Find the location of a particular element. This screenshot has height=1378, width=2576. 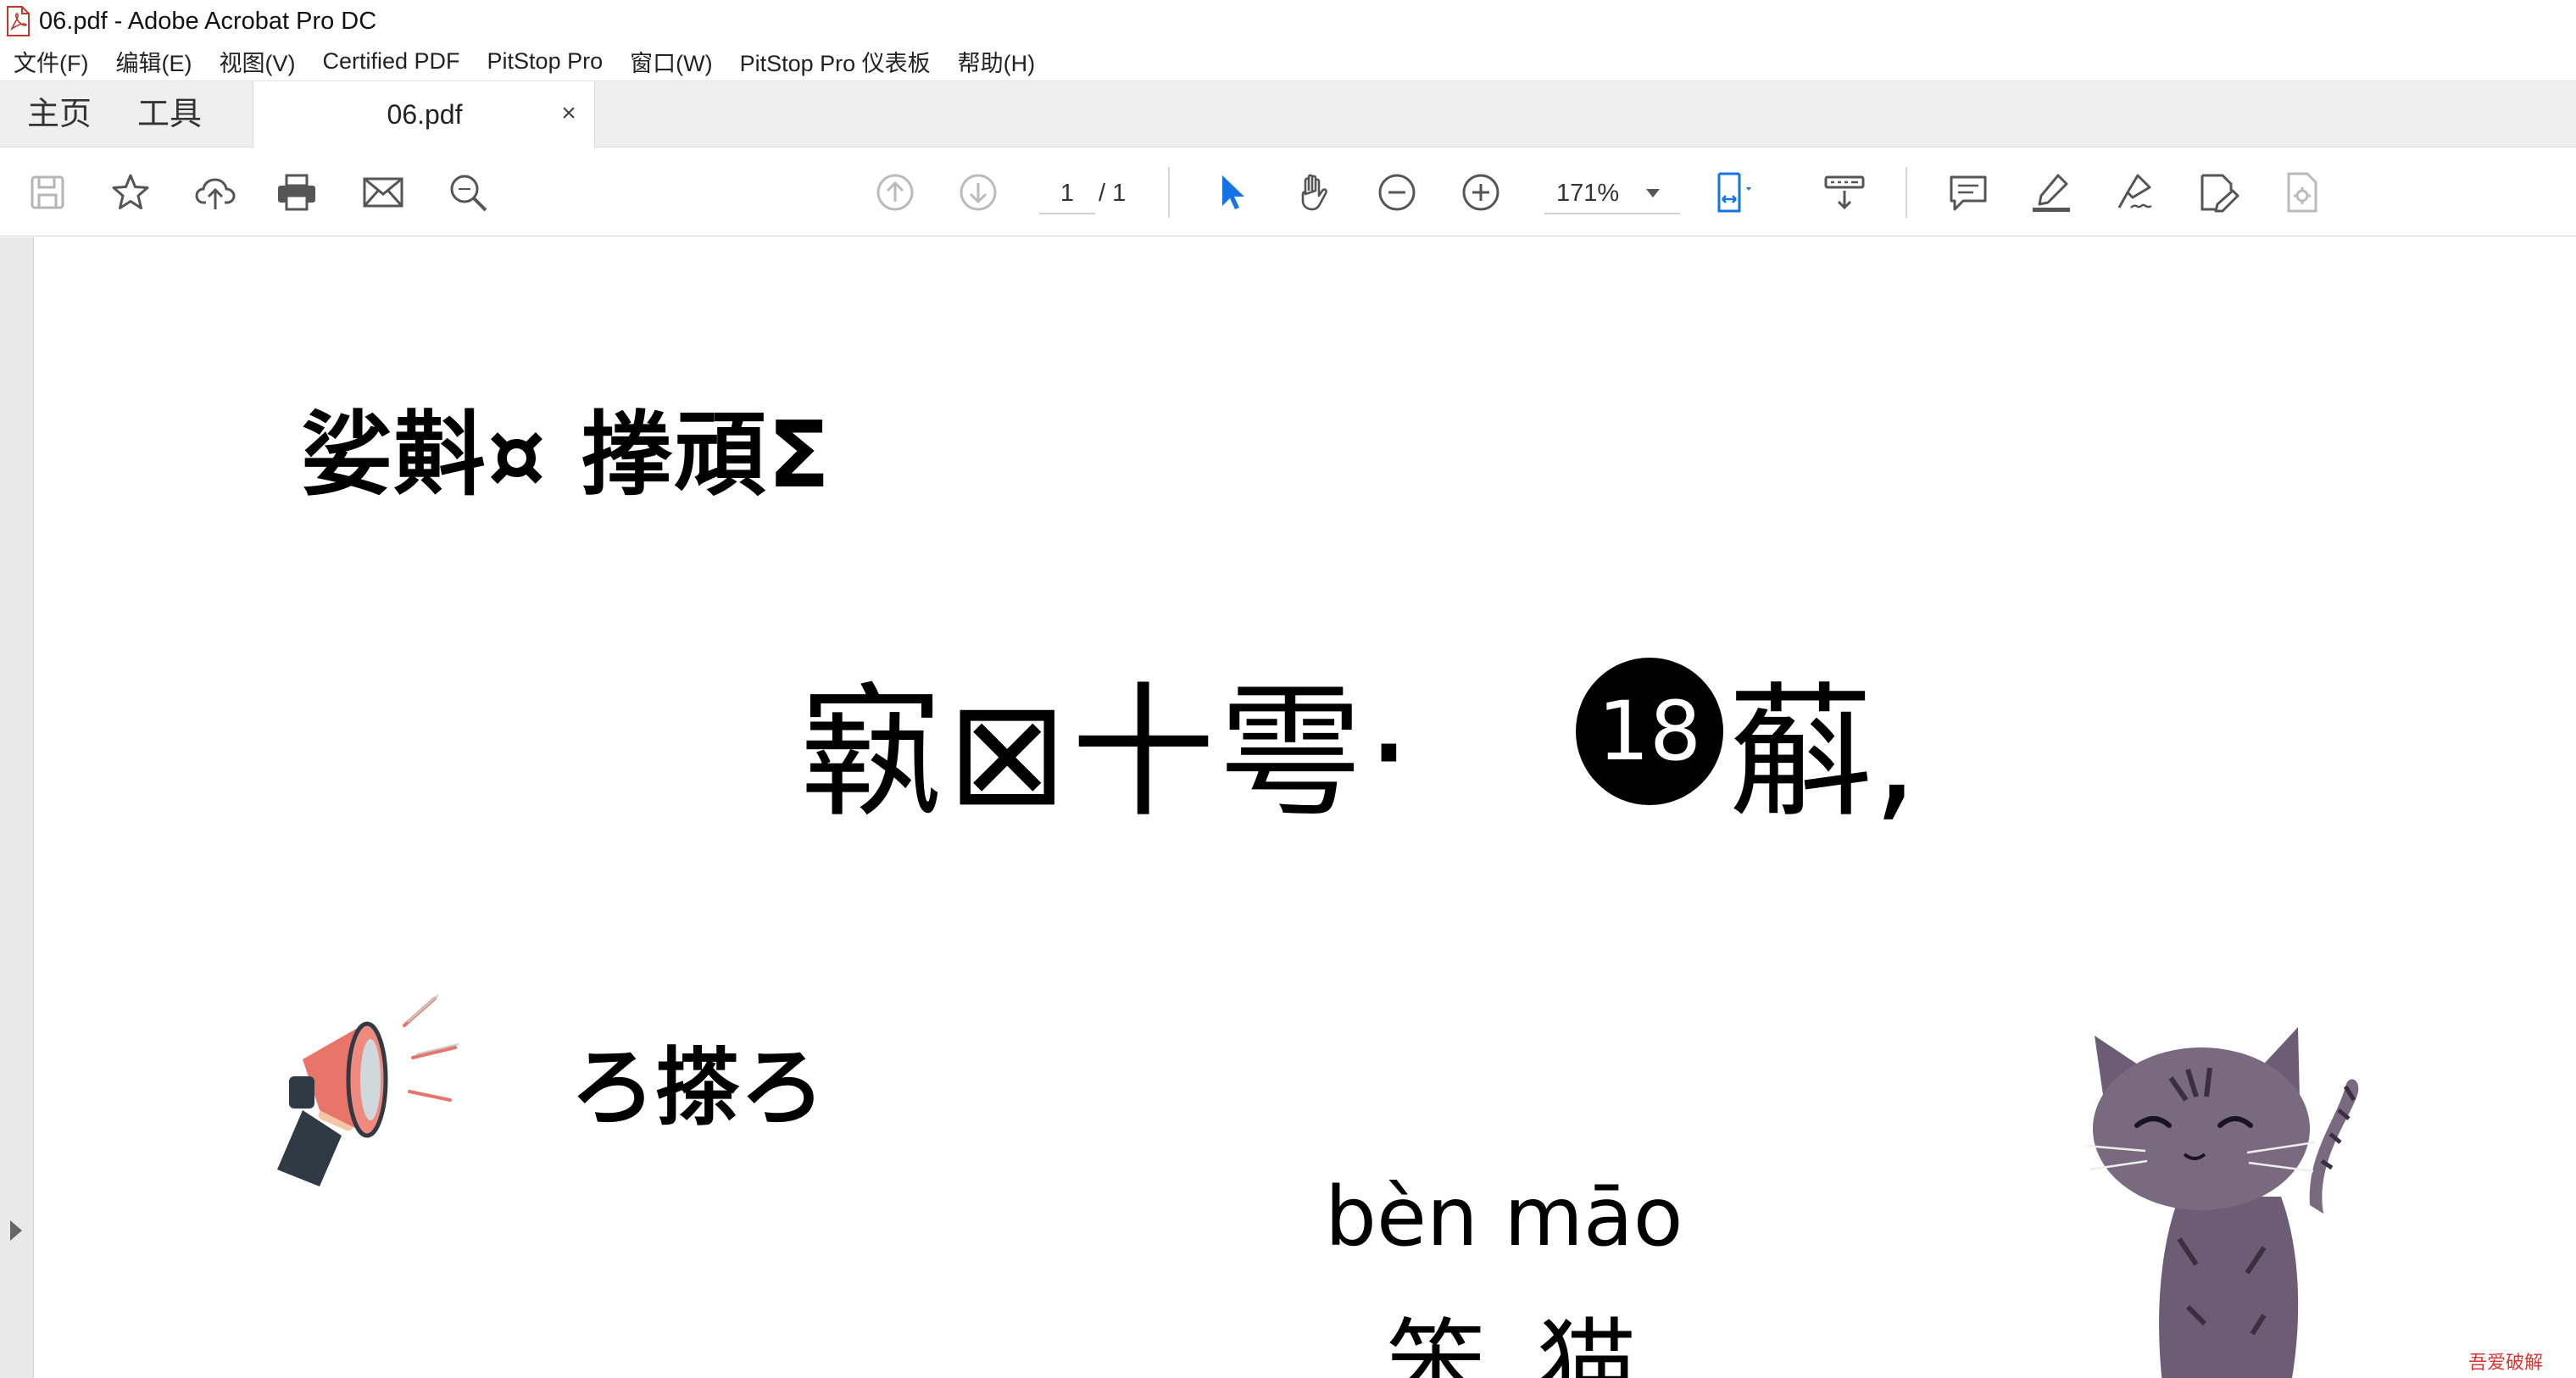

next-page-button is located at coordinates (978, 192).